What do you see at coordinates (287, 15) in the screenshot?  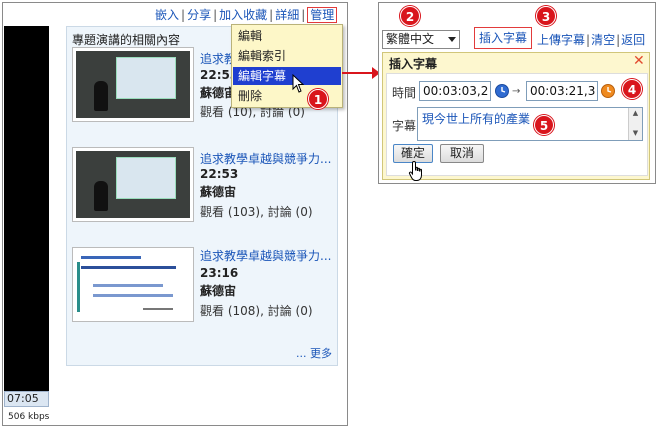 I see `detail-link: 詳細` at bounding box center [287, 15].